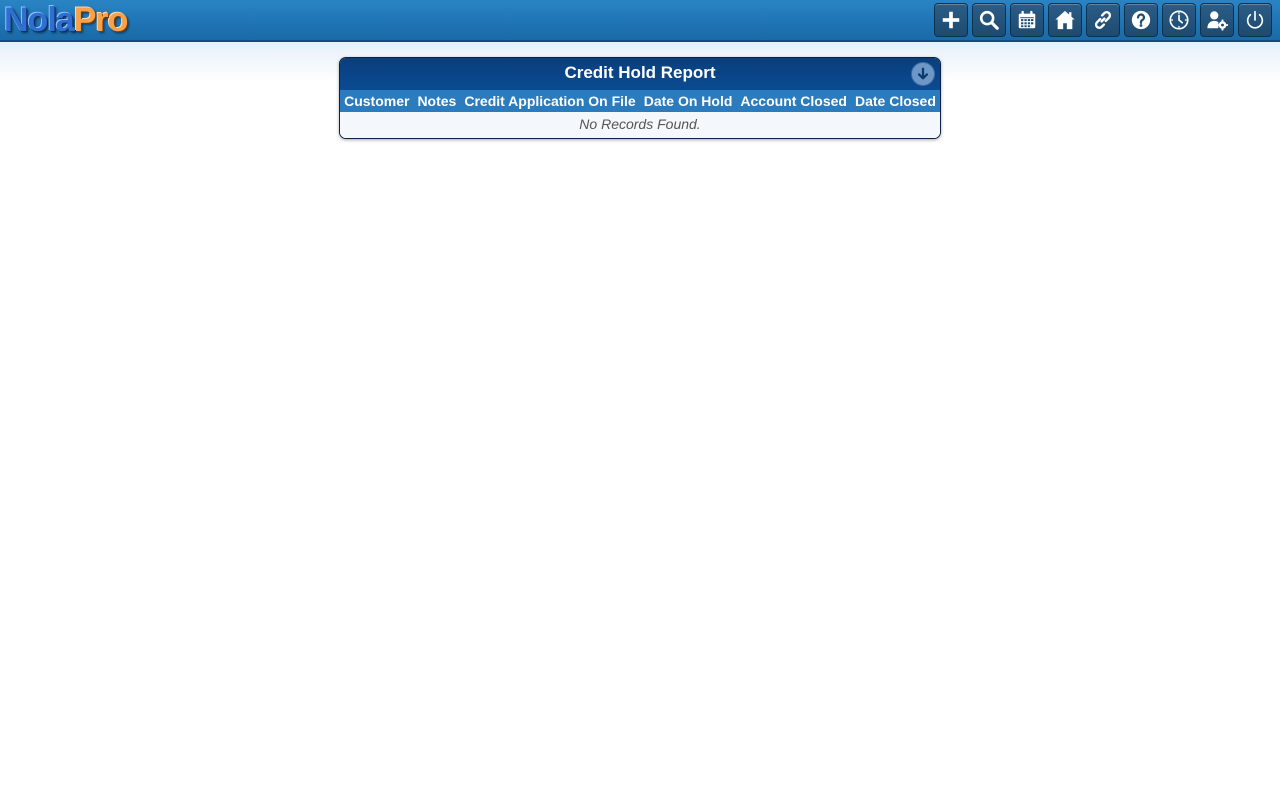 This screenshot has height=800, width=1280. I want to click on nolapro-logo: NolaPro, so click(66, 20).